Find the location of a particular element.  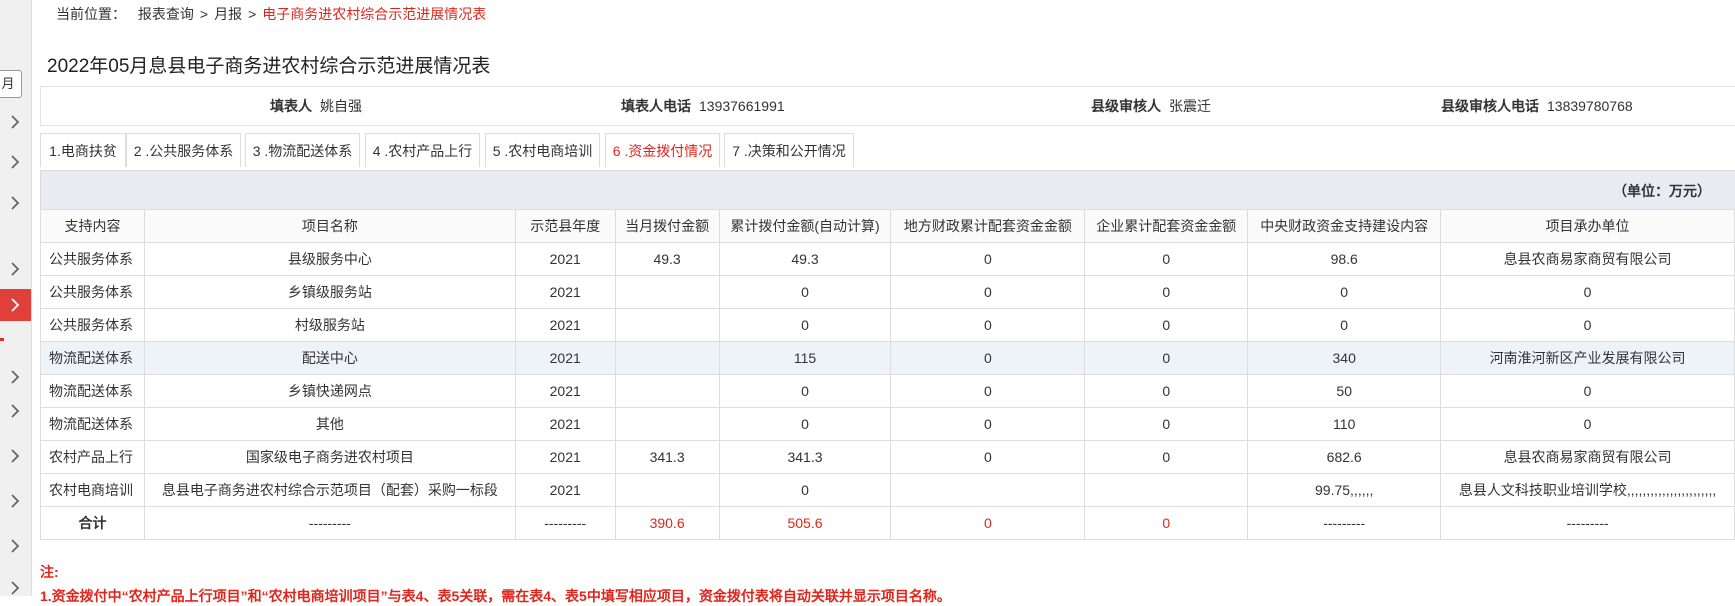

cell: 息县农商易家商贸有限公司 is located at coordinates (1587, 259).